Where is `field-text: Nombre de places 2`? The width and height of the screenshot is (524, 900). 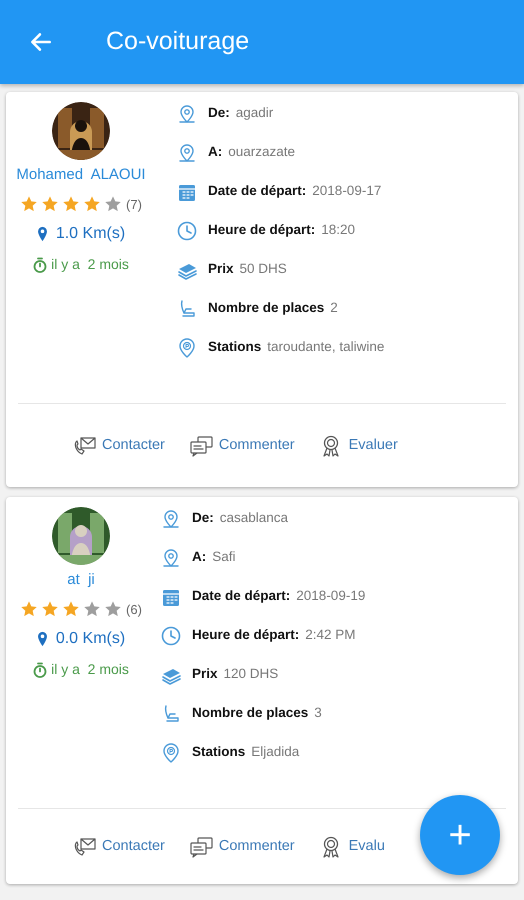 field-text: Nombre de places 2 is located at coordinates (273, 308).